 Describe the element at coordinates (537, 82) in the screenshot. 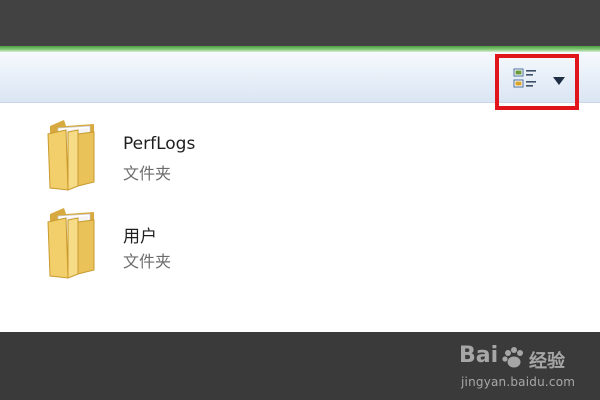

I see `highlight-box` at that location.